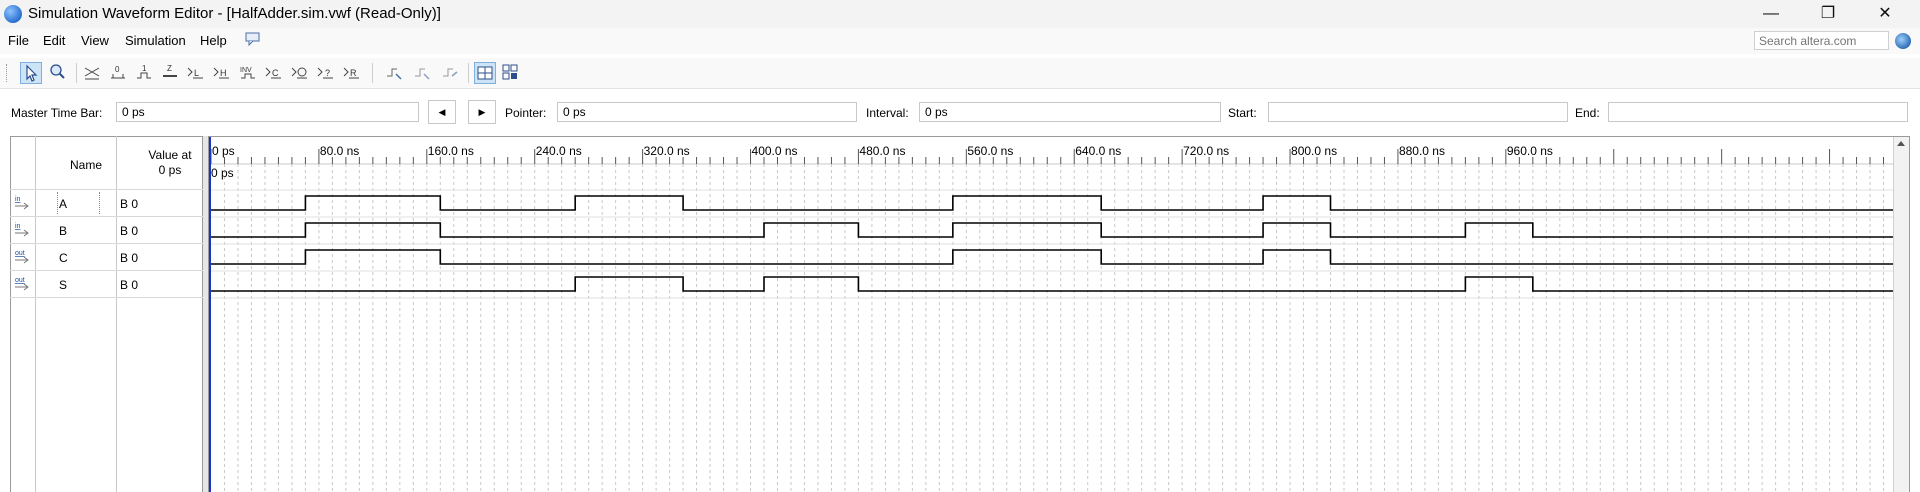 The image size is (1920, 492). What do you see at coordinates (775, 151) in the screenshot?
I see `time-tick-label: 400.0 ns` at bounding box center [775, 151].